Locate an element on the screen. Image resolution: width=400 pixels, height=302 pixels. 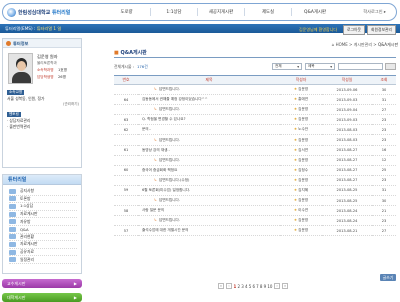
logo-main-text: 한림성심대학교 is located at coordinates (34, 13).